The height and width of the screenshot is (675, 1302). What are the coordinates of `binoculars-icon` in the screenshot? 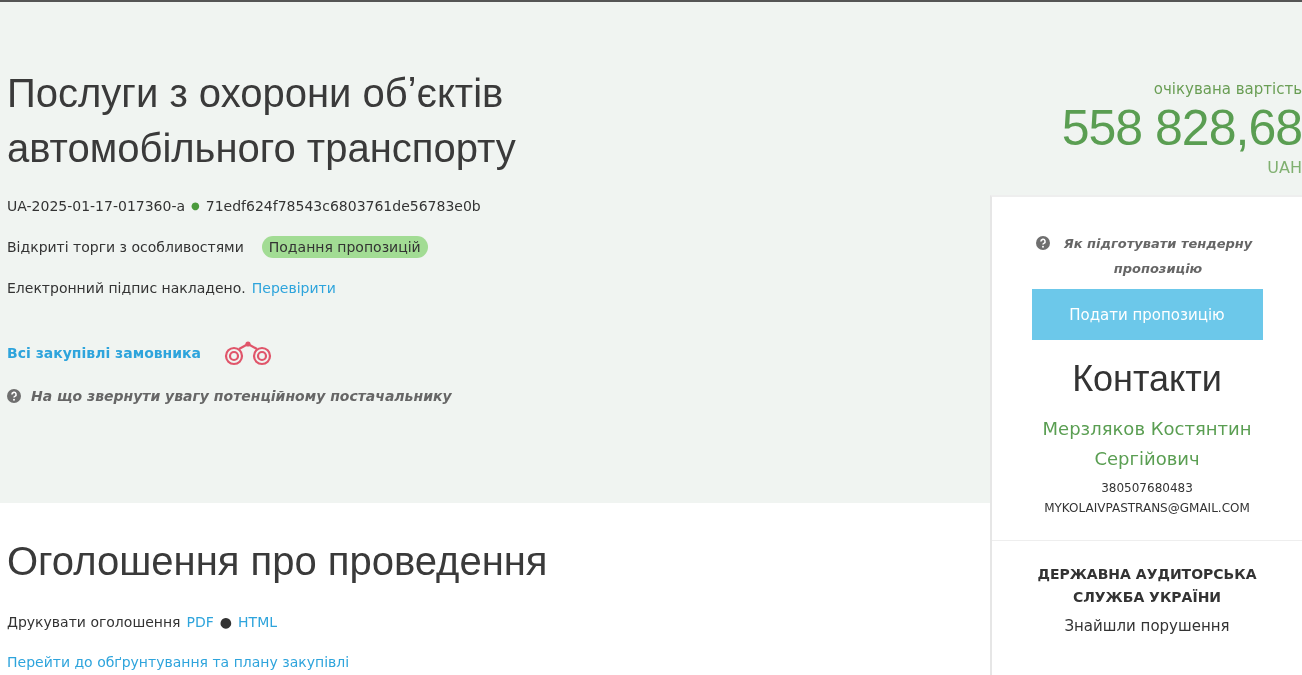 It's located at (248, 353).